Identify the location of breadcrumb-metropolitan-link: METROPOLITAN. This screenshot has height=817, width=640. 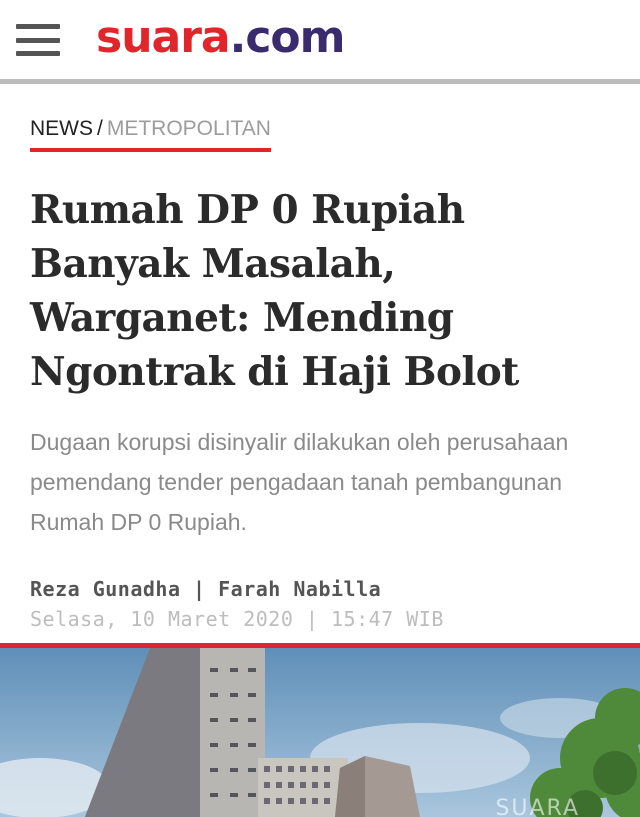
(189, 128).